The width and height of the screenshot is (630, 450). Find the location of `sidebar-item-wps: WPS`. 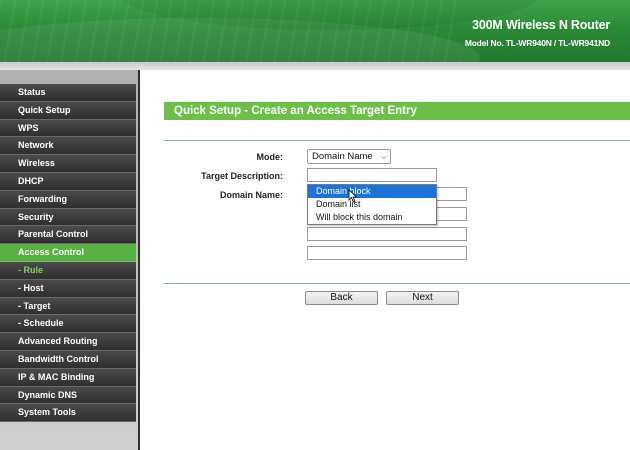

sidebar-item-wps: WPS is located at coordinates (68, 128).